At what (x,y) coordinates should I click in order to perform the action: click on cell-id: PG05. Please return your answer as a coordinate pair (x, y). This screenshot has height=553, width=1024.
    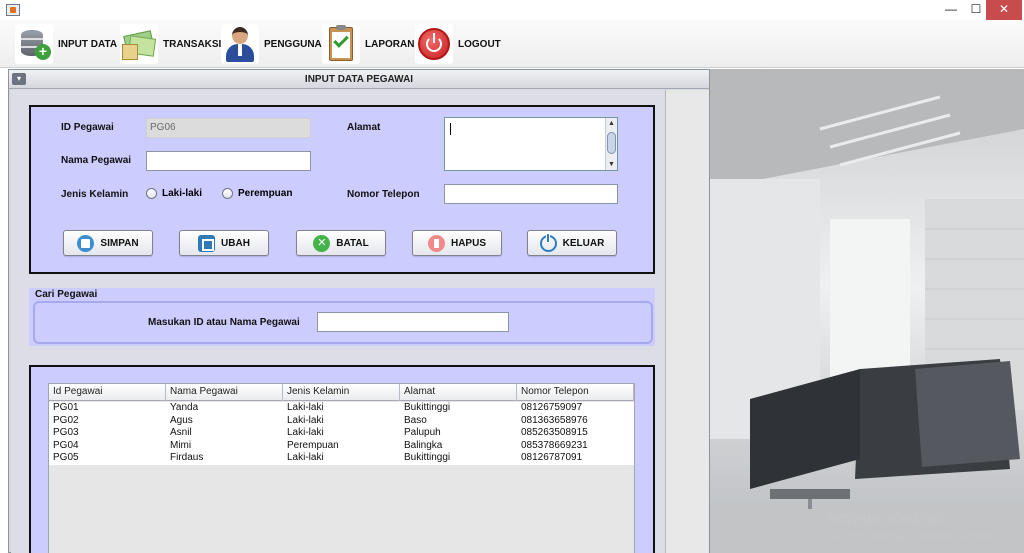
    Looking at the image, I should click on (66, 457).